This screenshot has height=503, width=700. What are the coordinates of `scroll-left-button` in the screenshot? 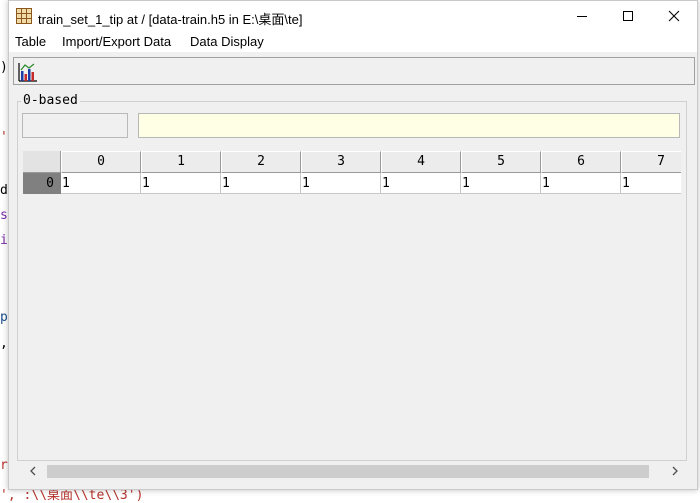 It's located at (33, 471).